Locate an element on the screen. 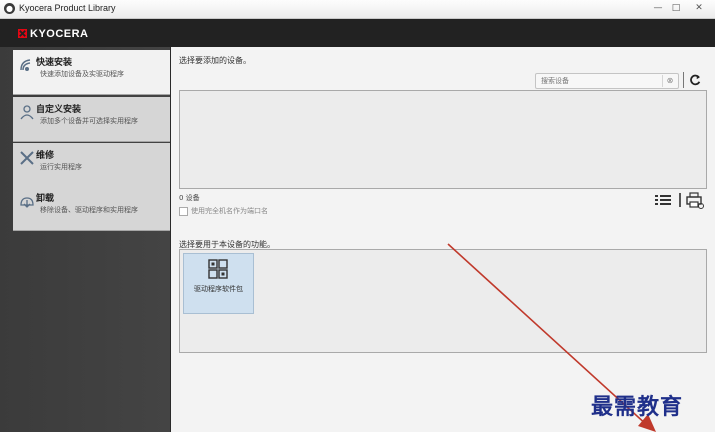 The height and width of the screenshot is (432, 715). list-icon is located at coordinates (663, 200).